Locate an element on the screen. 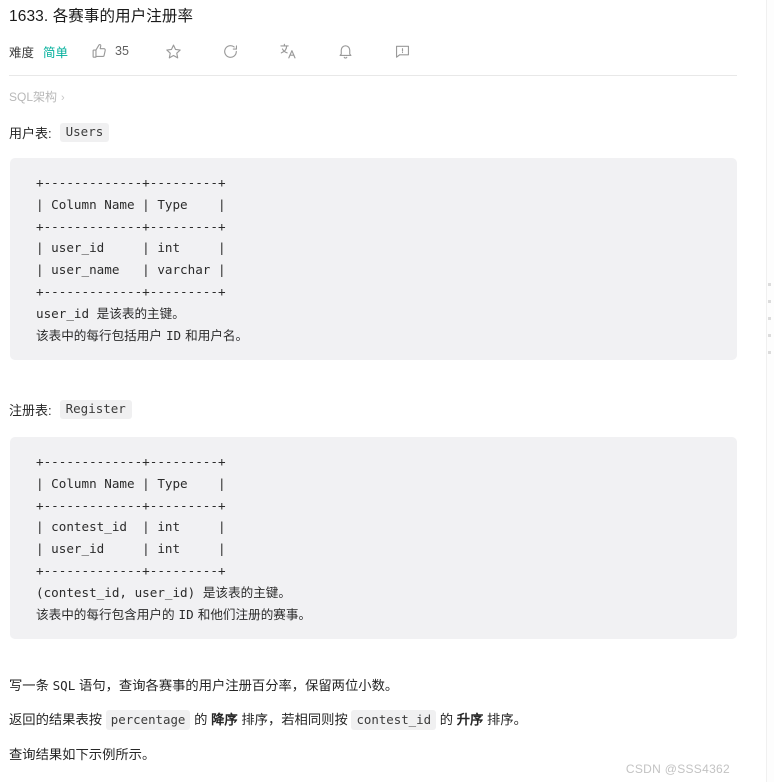  desc-2-b: 的 is located at coordinates (201, 719).